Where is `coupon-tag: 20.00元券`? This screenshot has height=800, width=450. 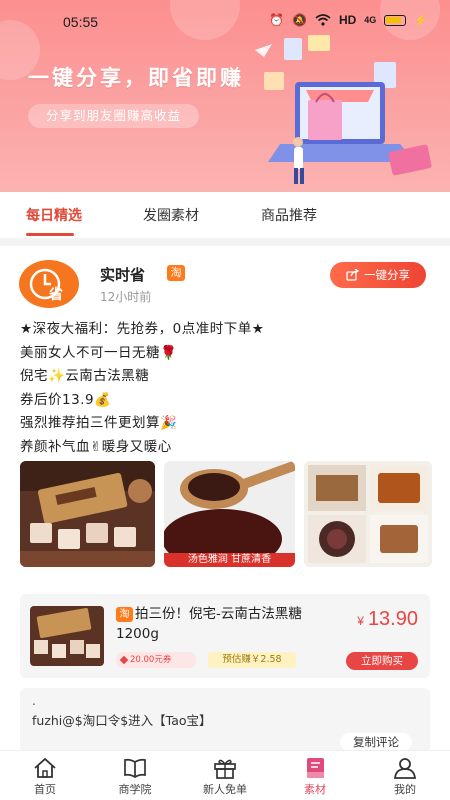
coupon-tag: 20.00元券 is located at coordinates (156, 660).